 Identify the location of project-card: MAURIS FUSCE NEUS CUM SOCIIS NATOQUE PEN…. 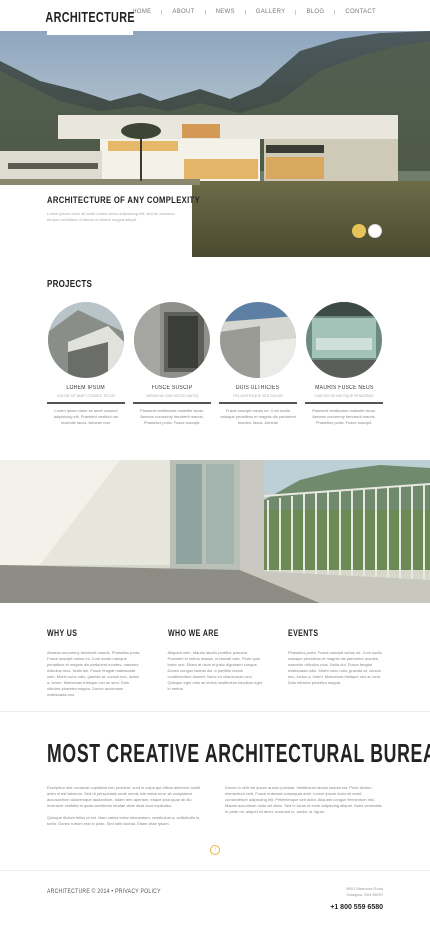
(344, 364).